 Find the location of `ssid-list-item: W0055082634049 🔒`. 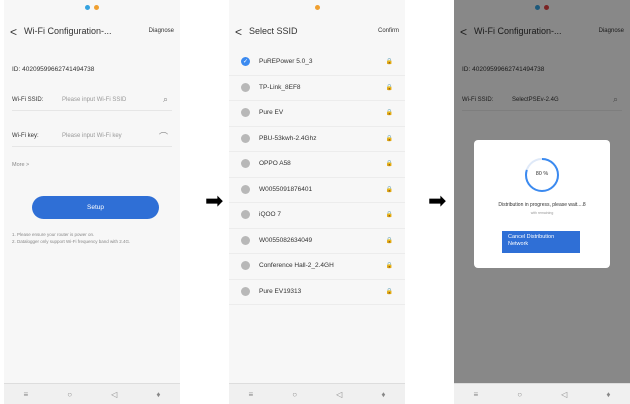

ssid-list-item: W0055082634049 🔒 is located at coordinates (317, 241).